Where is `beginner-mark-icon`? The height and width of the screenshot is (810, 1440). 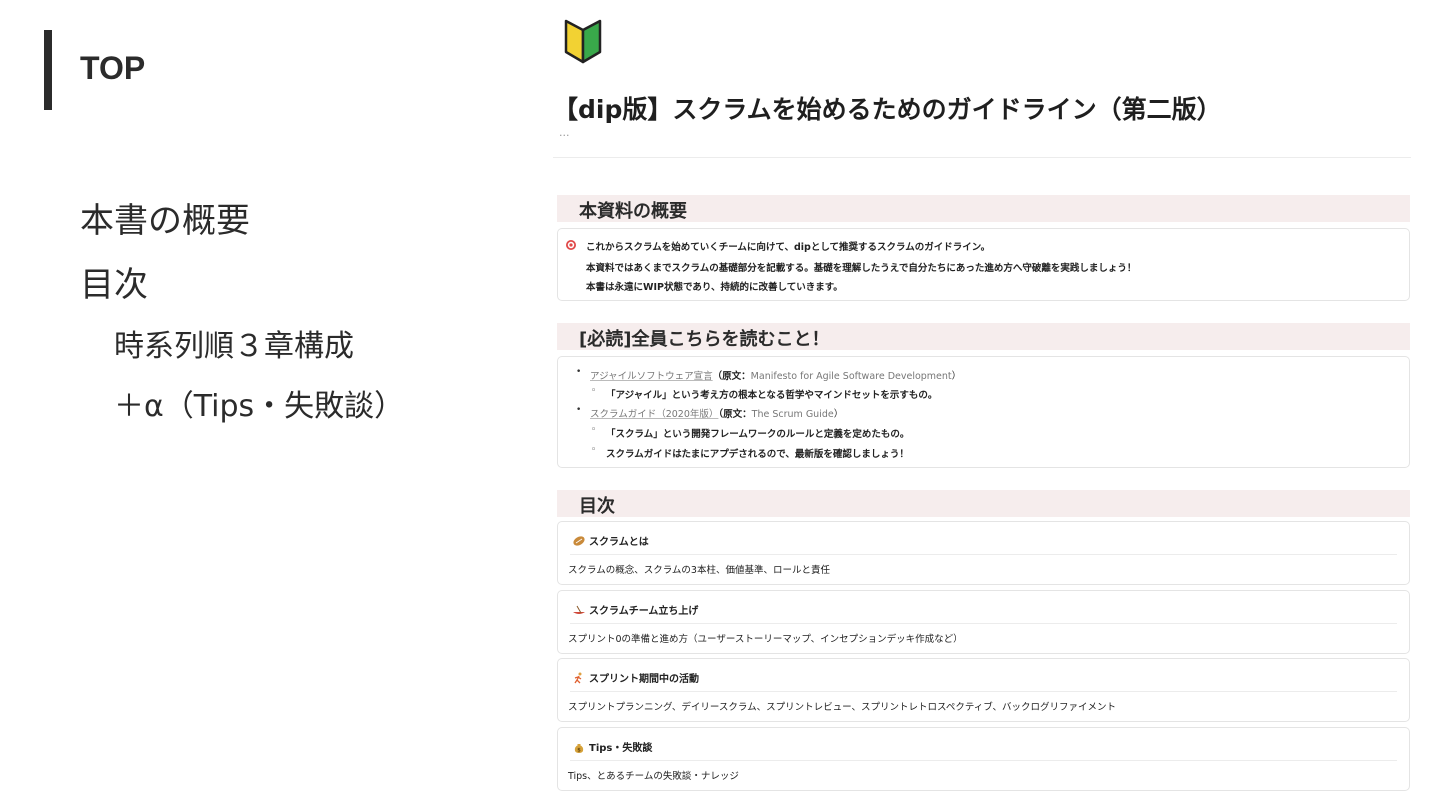
beginner-mark-icon is located at coordinates (583, 41).